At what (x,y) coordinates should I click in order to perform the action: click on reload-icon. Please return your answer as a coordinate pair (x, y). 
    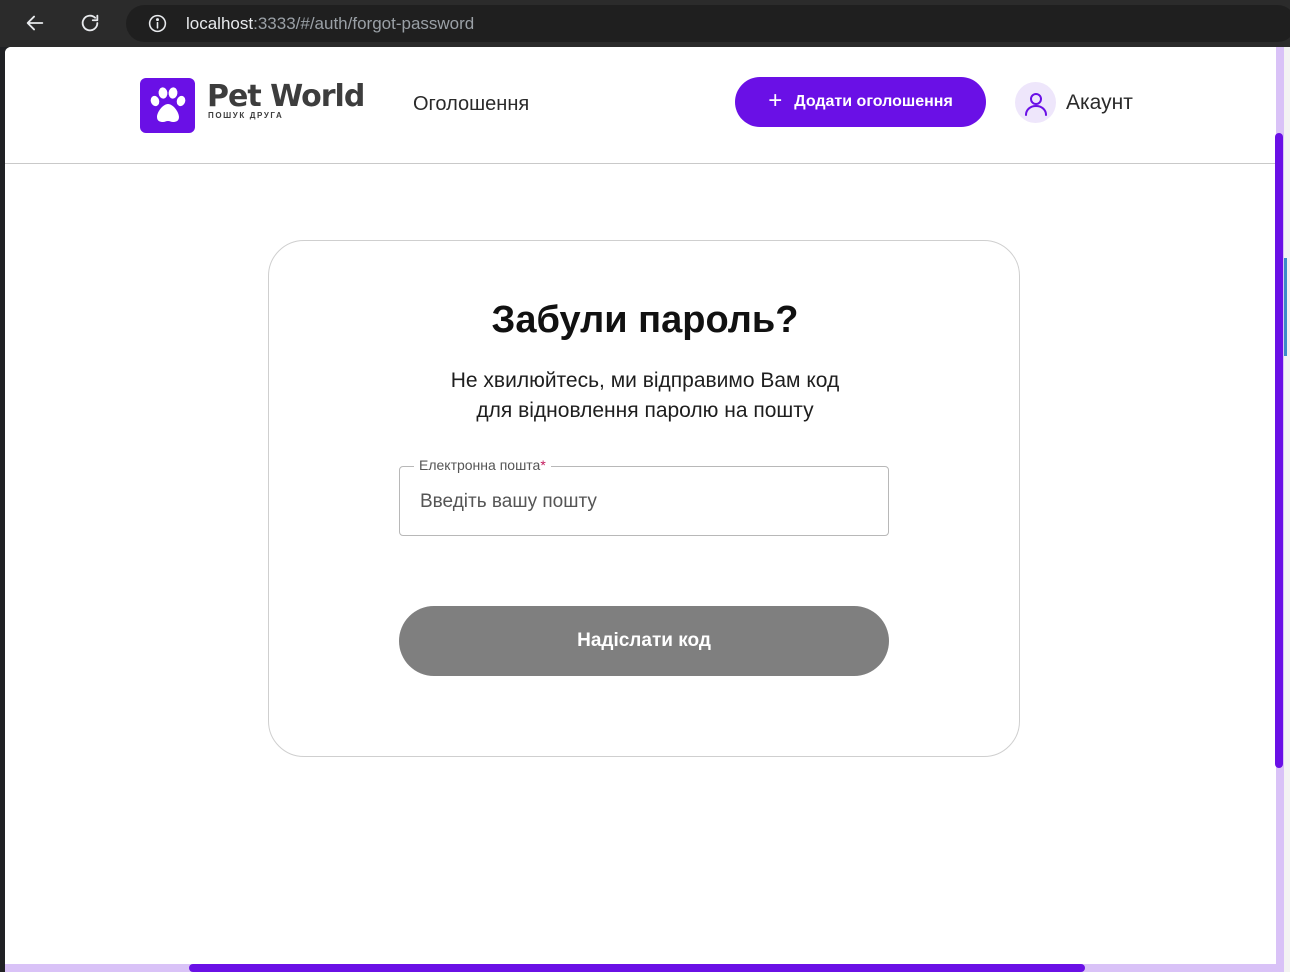
    Looking at the image, I should click on (90, 23).